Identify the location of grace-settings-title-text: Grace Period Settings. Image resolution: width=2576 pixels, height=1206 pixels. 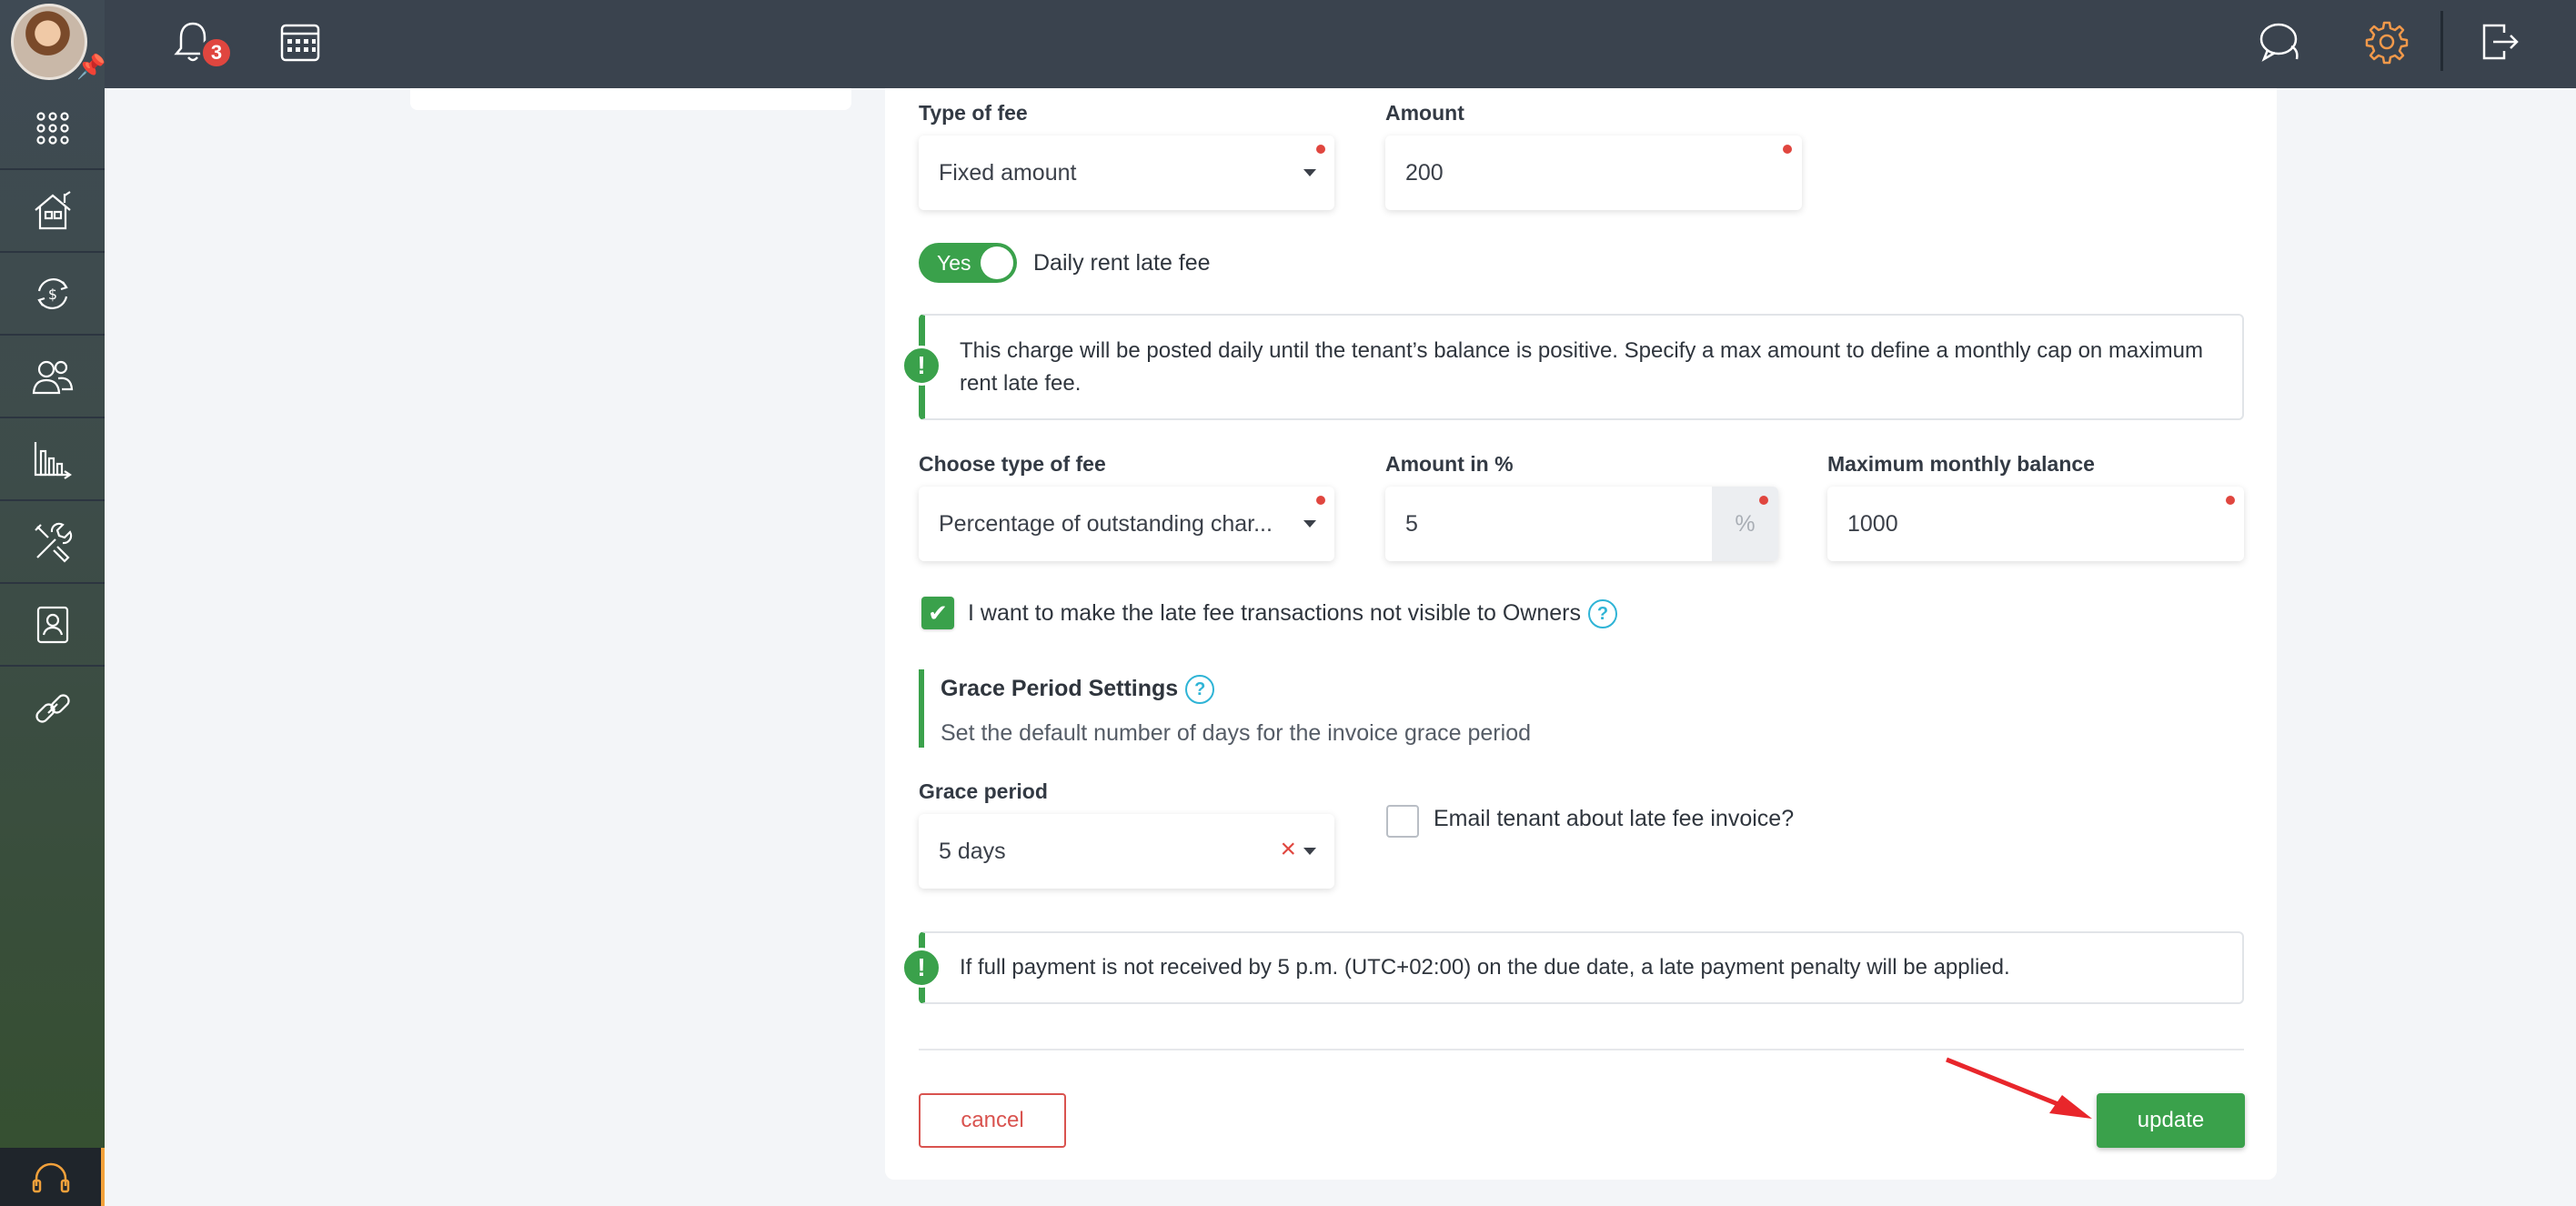
(1060, 688).